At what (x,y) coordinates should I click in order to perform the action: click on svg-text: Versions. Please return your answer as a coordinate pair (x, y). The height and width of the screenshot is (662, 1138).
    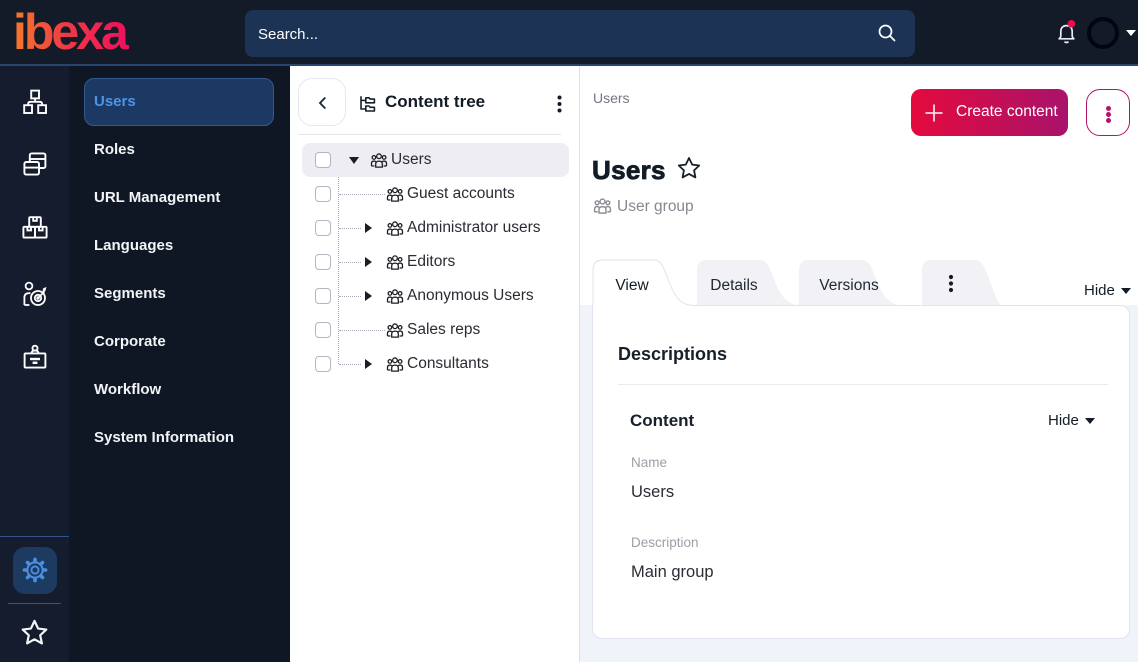
    Looking at the image, I should click on (849, 285).